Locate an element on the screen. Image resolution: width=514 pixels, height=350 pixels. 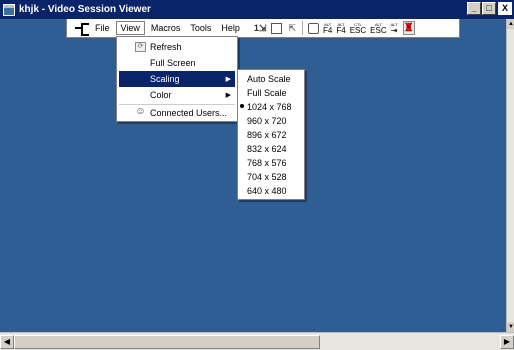
scroll-right-icon: ▶ is located at coordinates (507, 342).